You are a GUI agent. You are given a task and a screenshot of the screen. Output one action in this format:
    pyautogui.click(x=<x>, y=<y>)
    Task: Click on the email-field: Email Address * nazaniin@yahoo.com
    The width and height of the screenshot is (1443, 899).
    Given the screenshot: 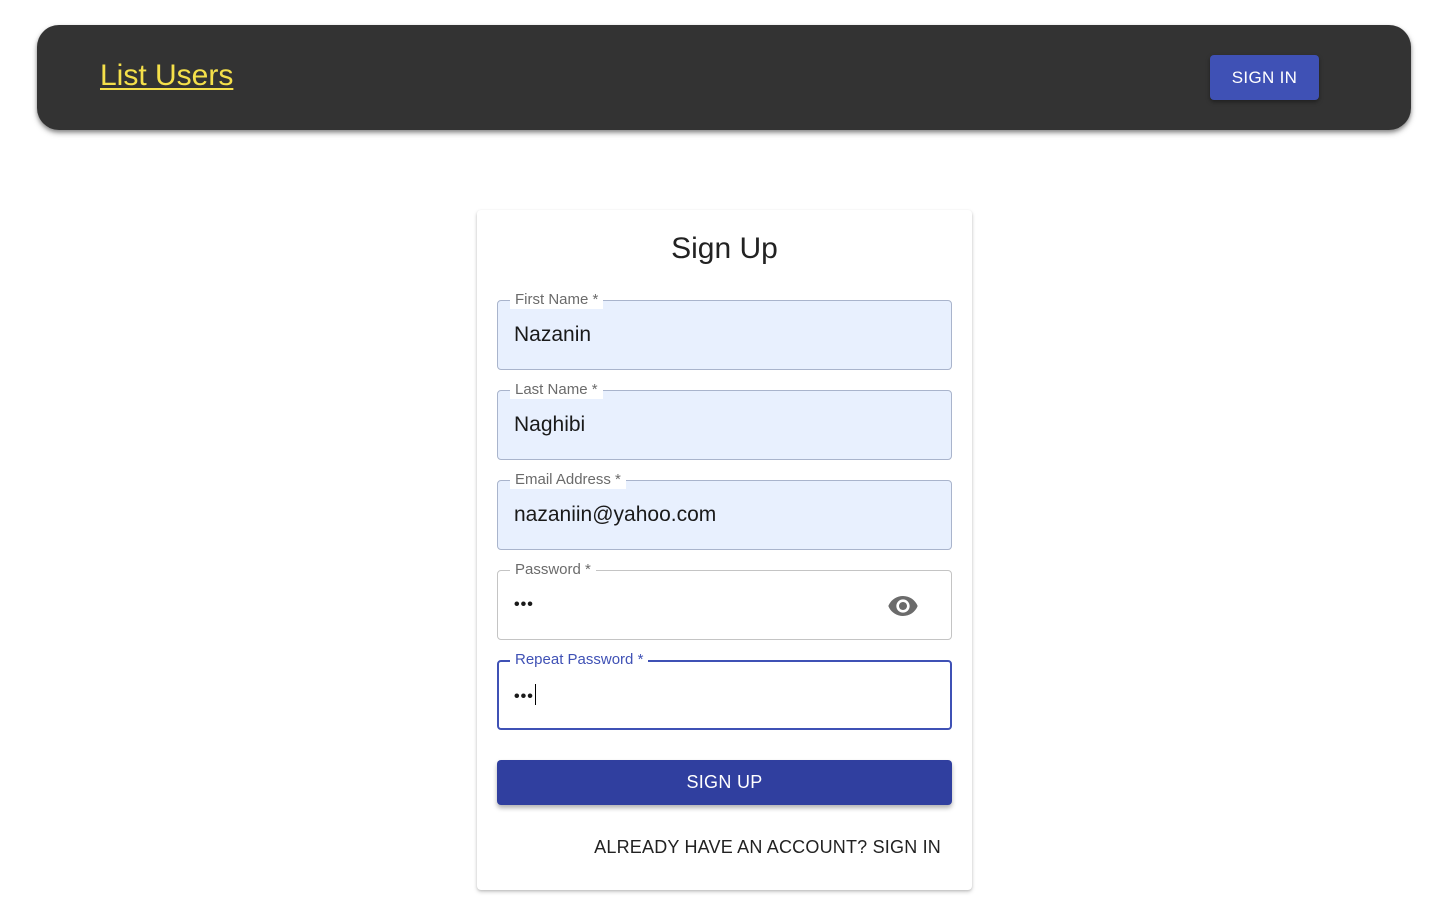 What is the action you would take?
    pyautogui.click(x=724, y=510)
    